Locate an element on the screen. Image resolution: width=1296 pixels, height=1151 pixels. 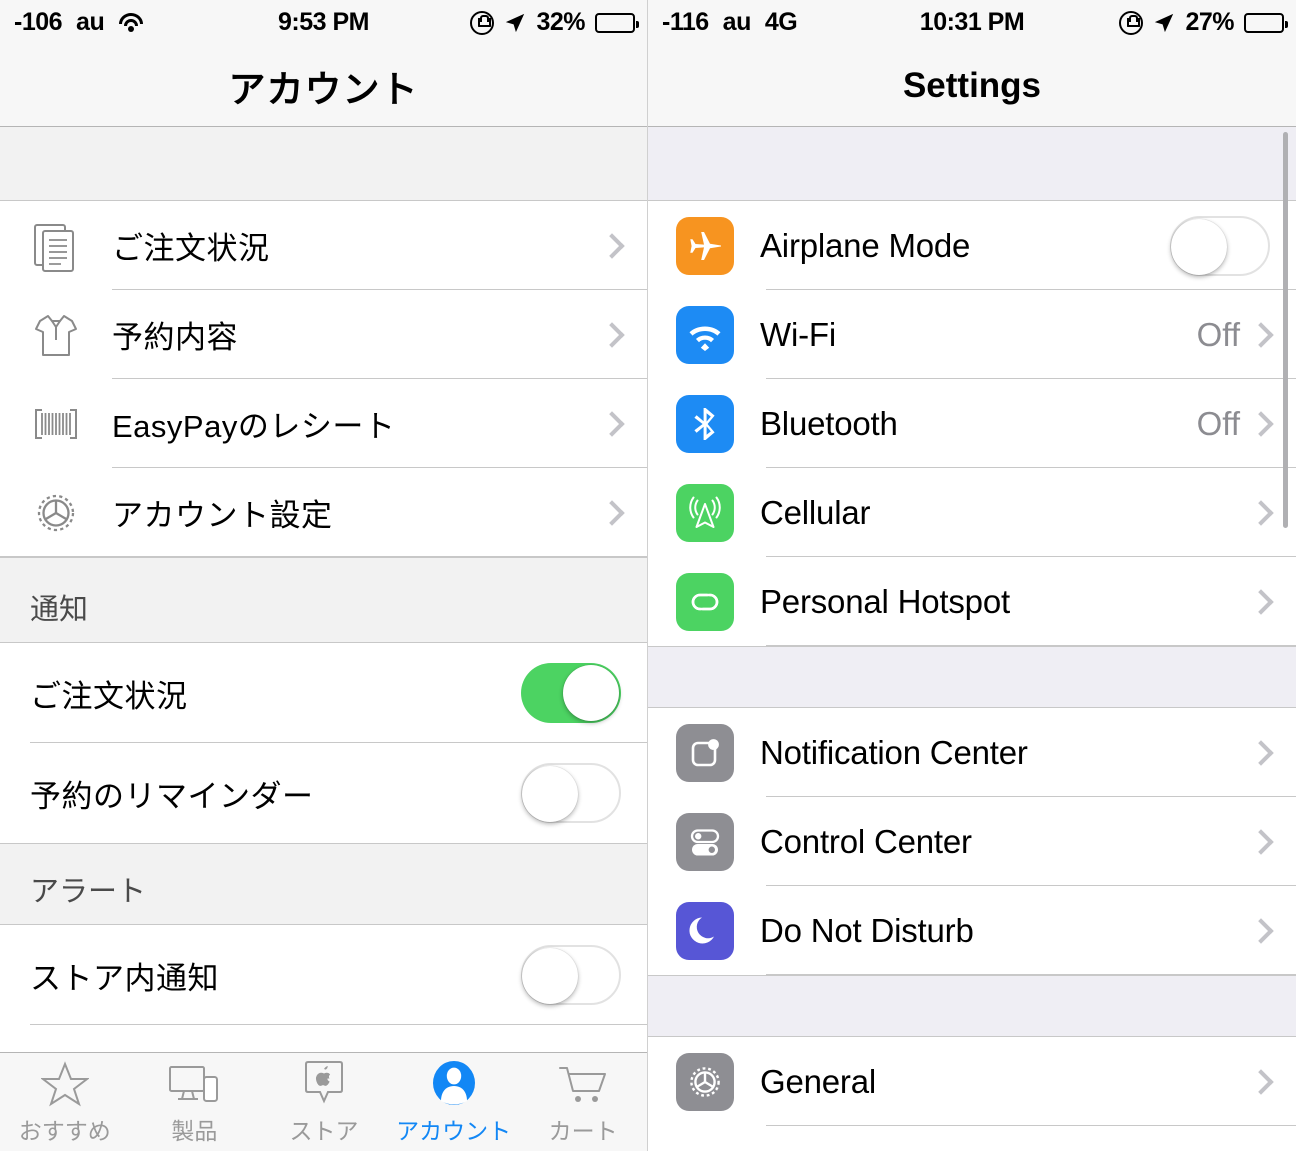
section-header-alerts: アラート is located at coordinates (323, 884).